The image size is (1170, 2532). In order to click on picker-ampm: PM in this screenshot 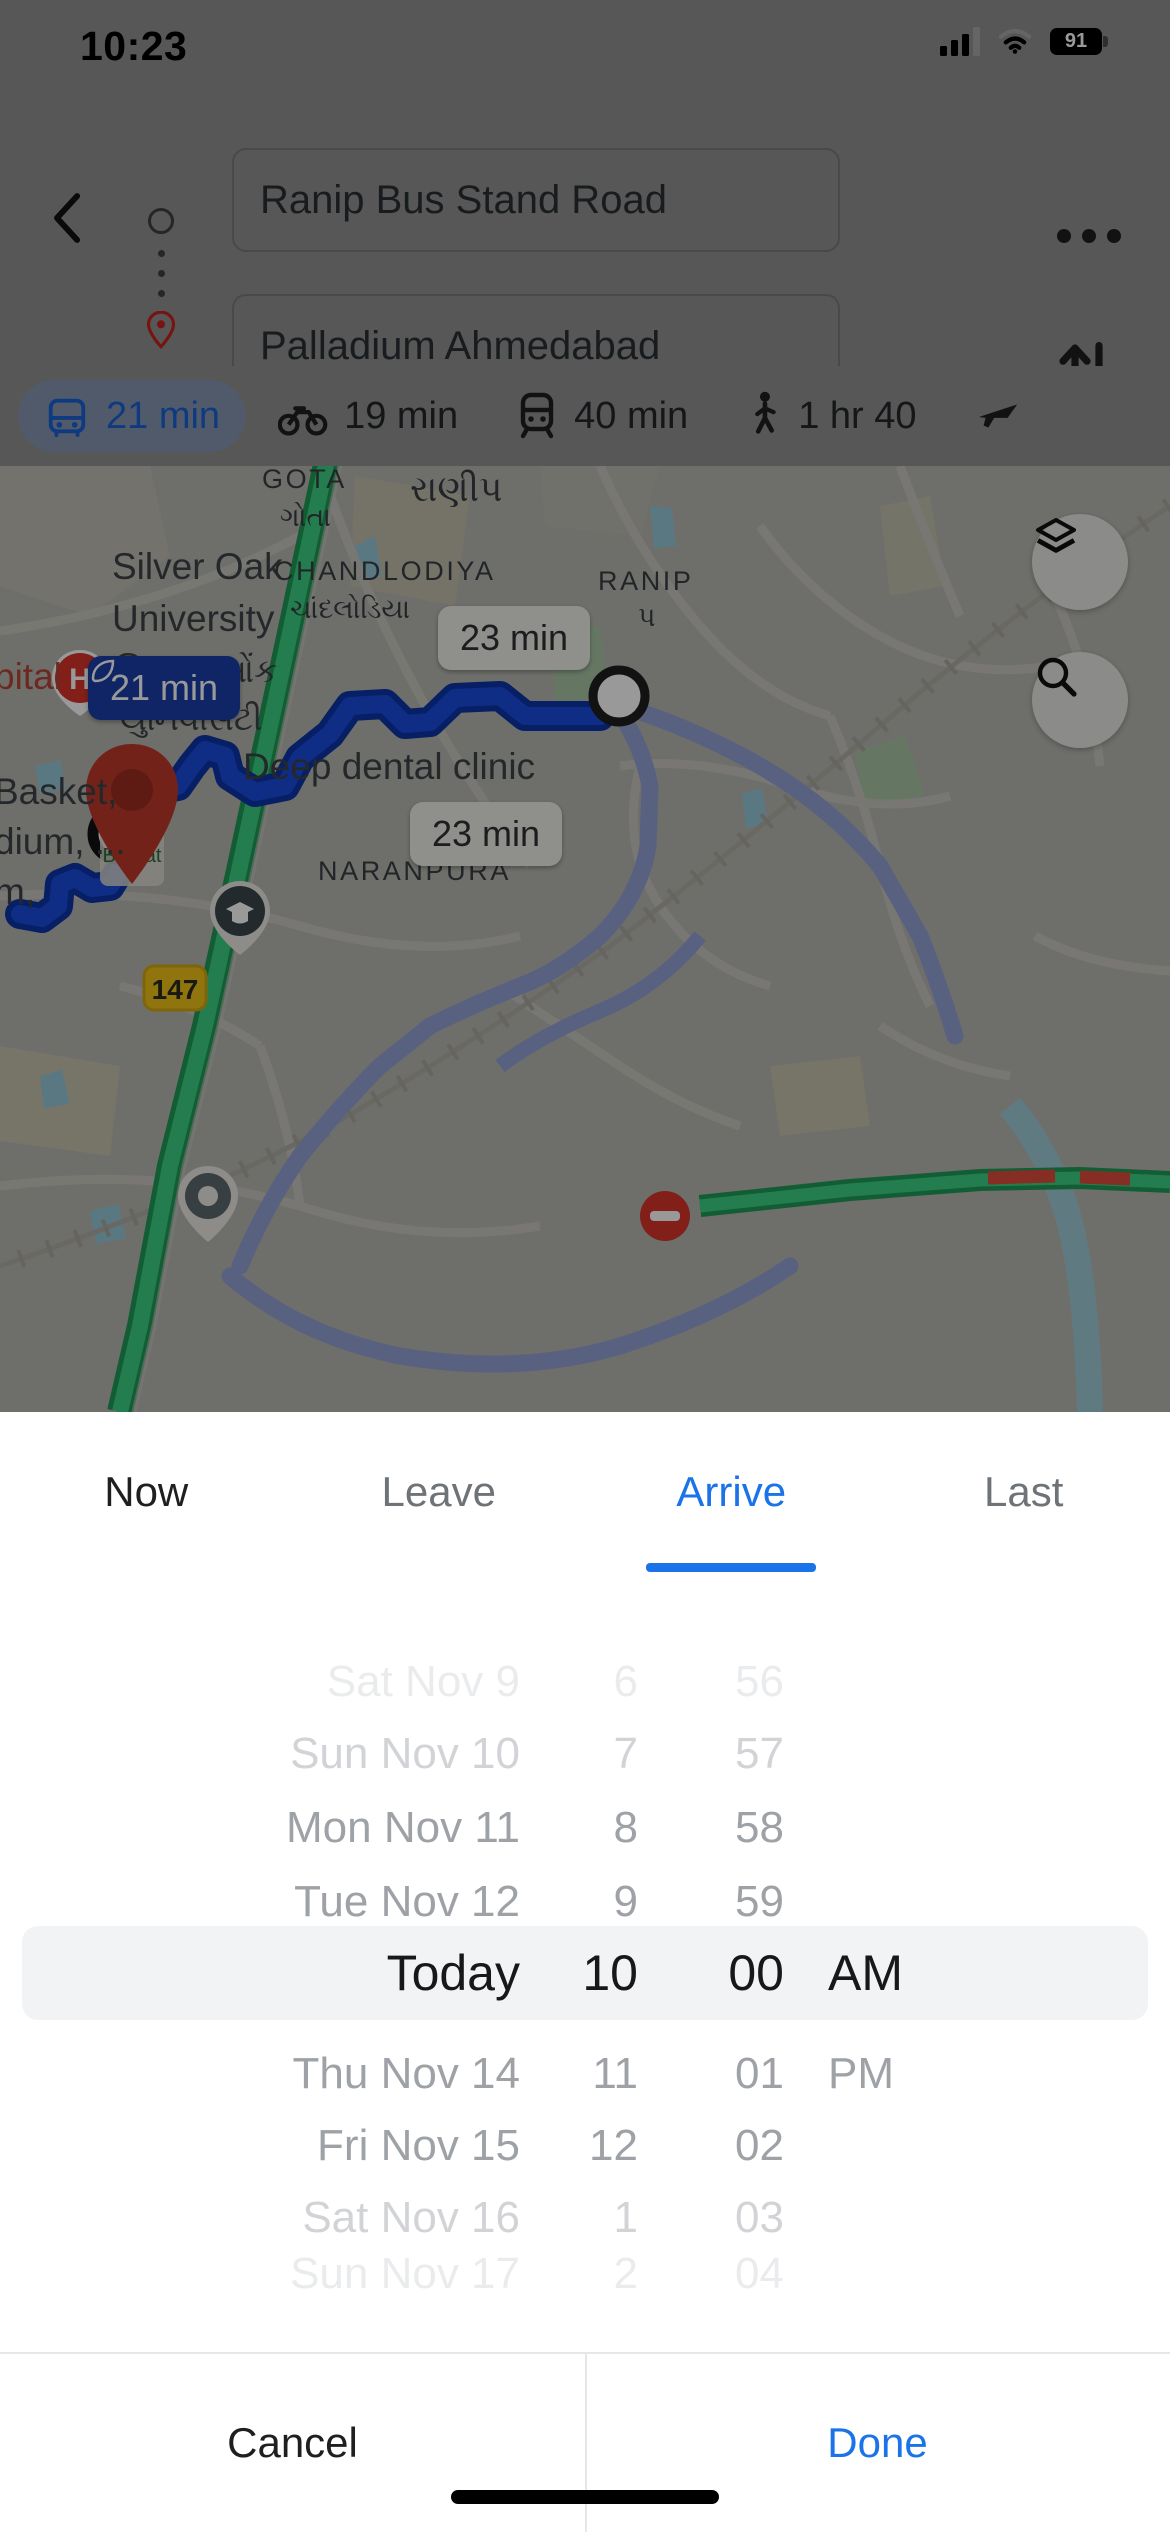, I will do `click(861, 2073)`.